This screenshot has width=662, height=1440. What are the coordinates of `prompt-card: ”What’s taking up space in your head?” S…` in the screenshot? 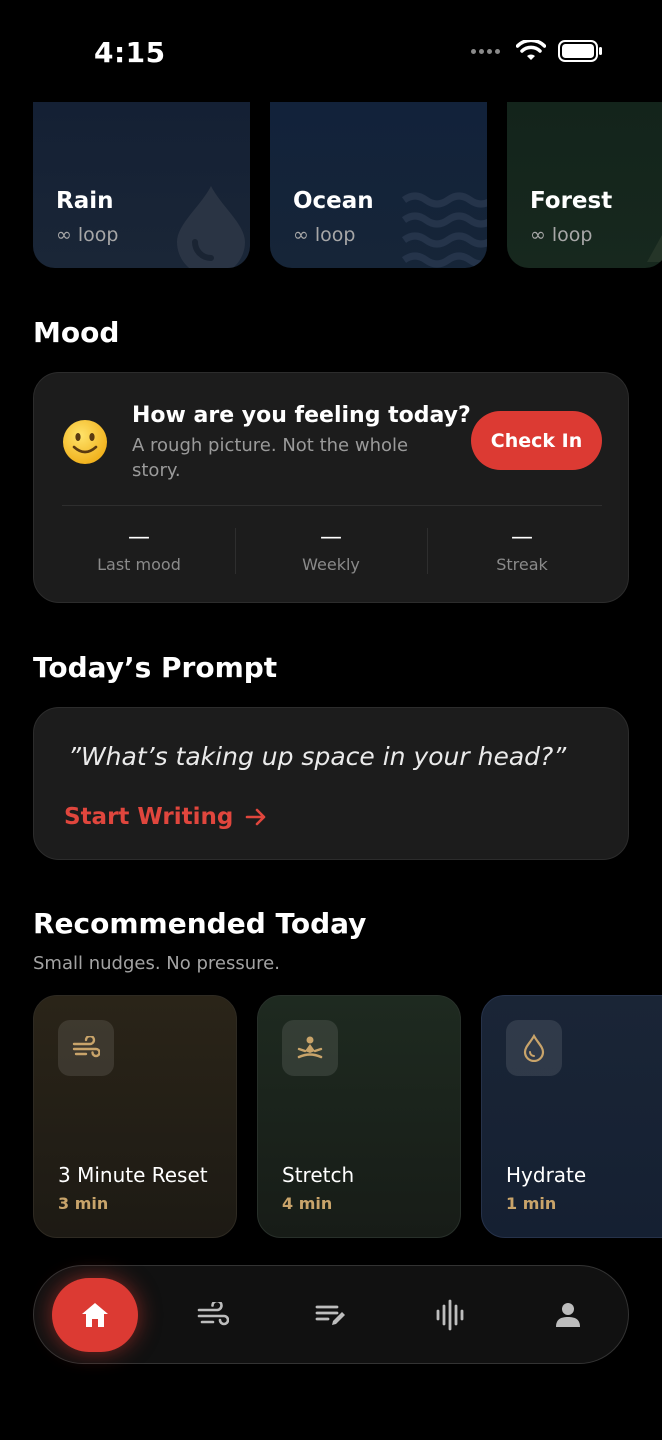 It's located at (331, 783).